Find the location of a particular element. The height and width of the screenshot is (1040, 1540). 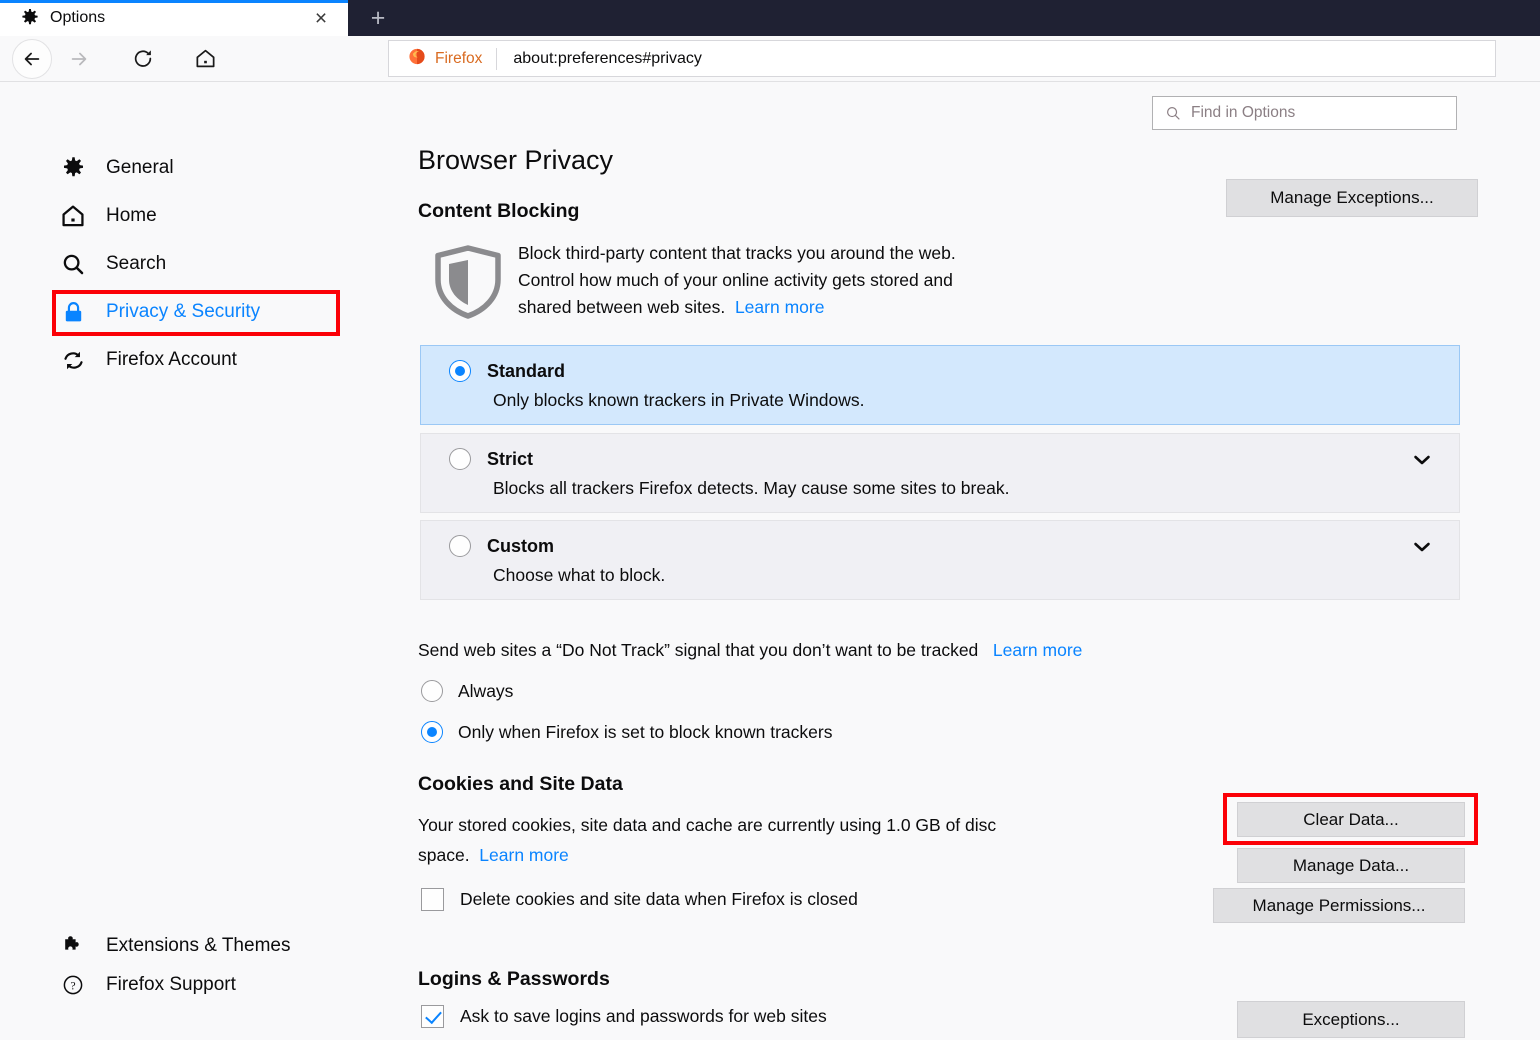

sidebar-item-home: Home is located at coordinates (107, 216).